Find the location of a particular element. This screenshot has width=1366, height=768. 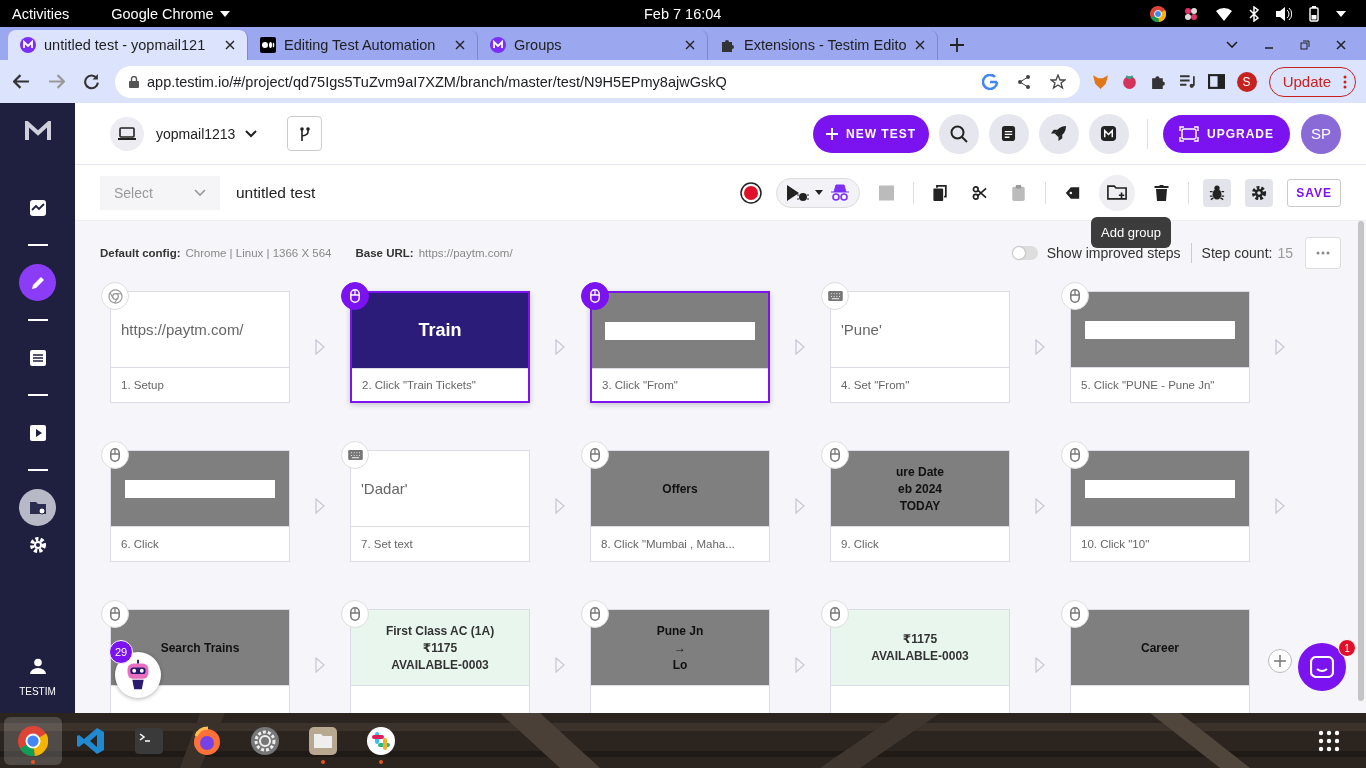

screenshot-text: Pune Jn is located at coordinates (680, 630).